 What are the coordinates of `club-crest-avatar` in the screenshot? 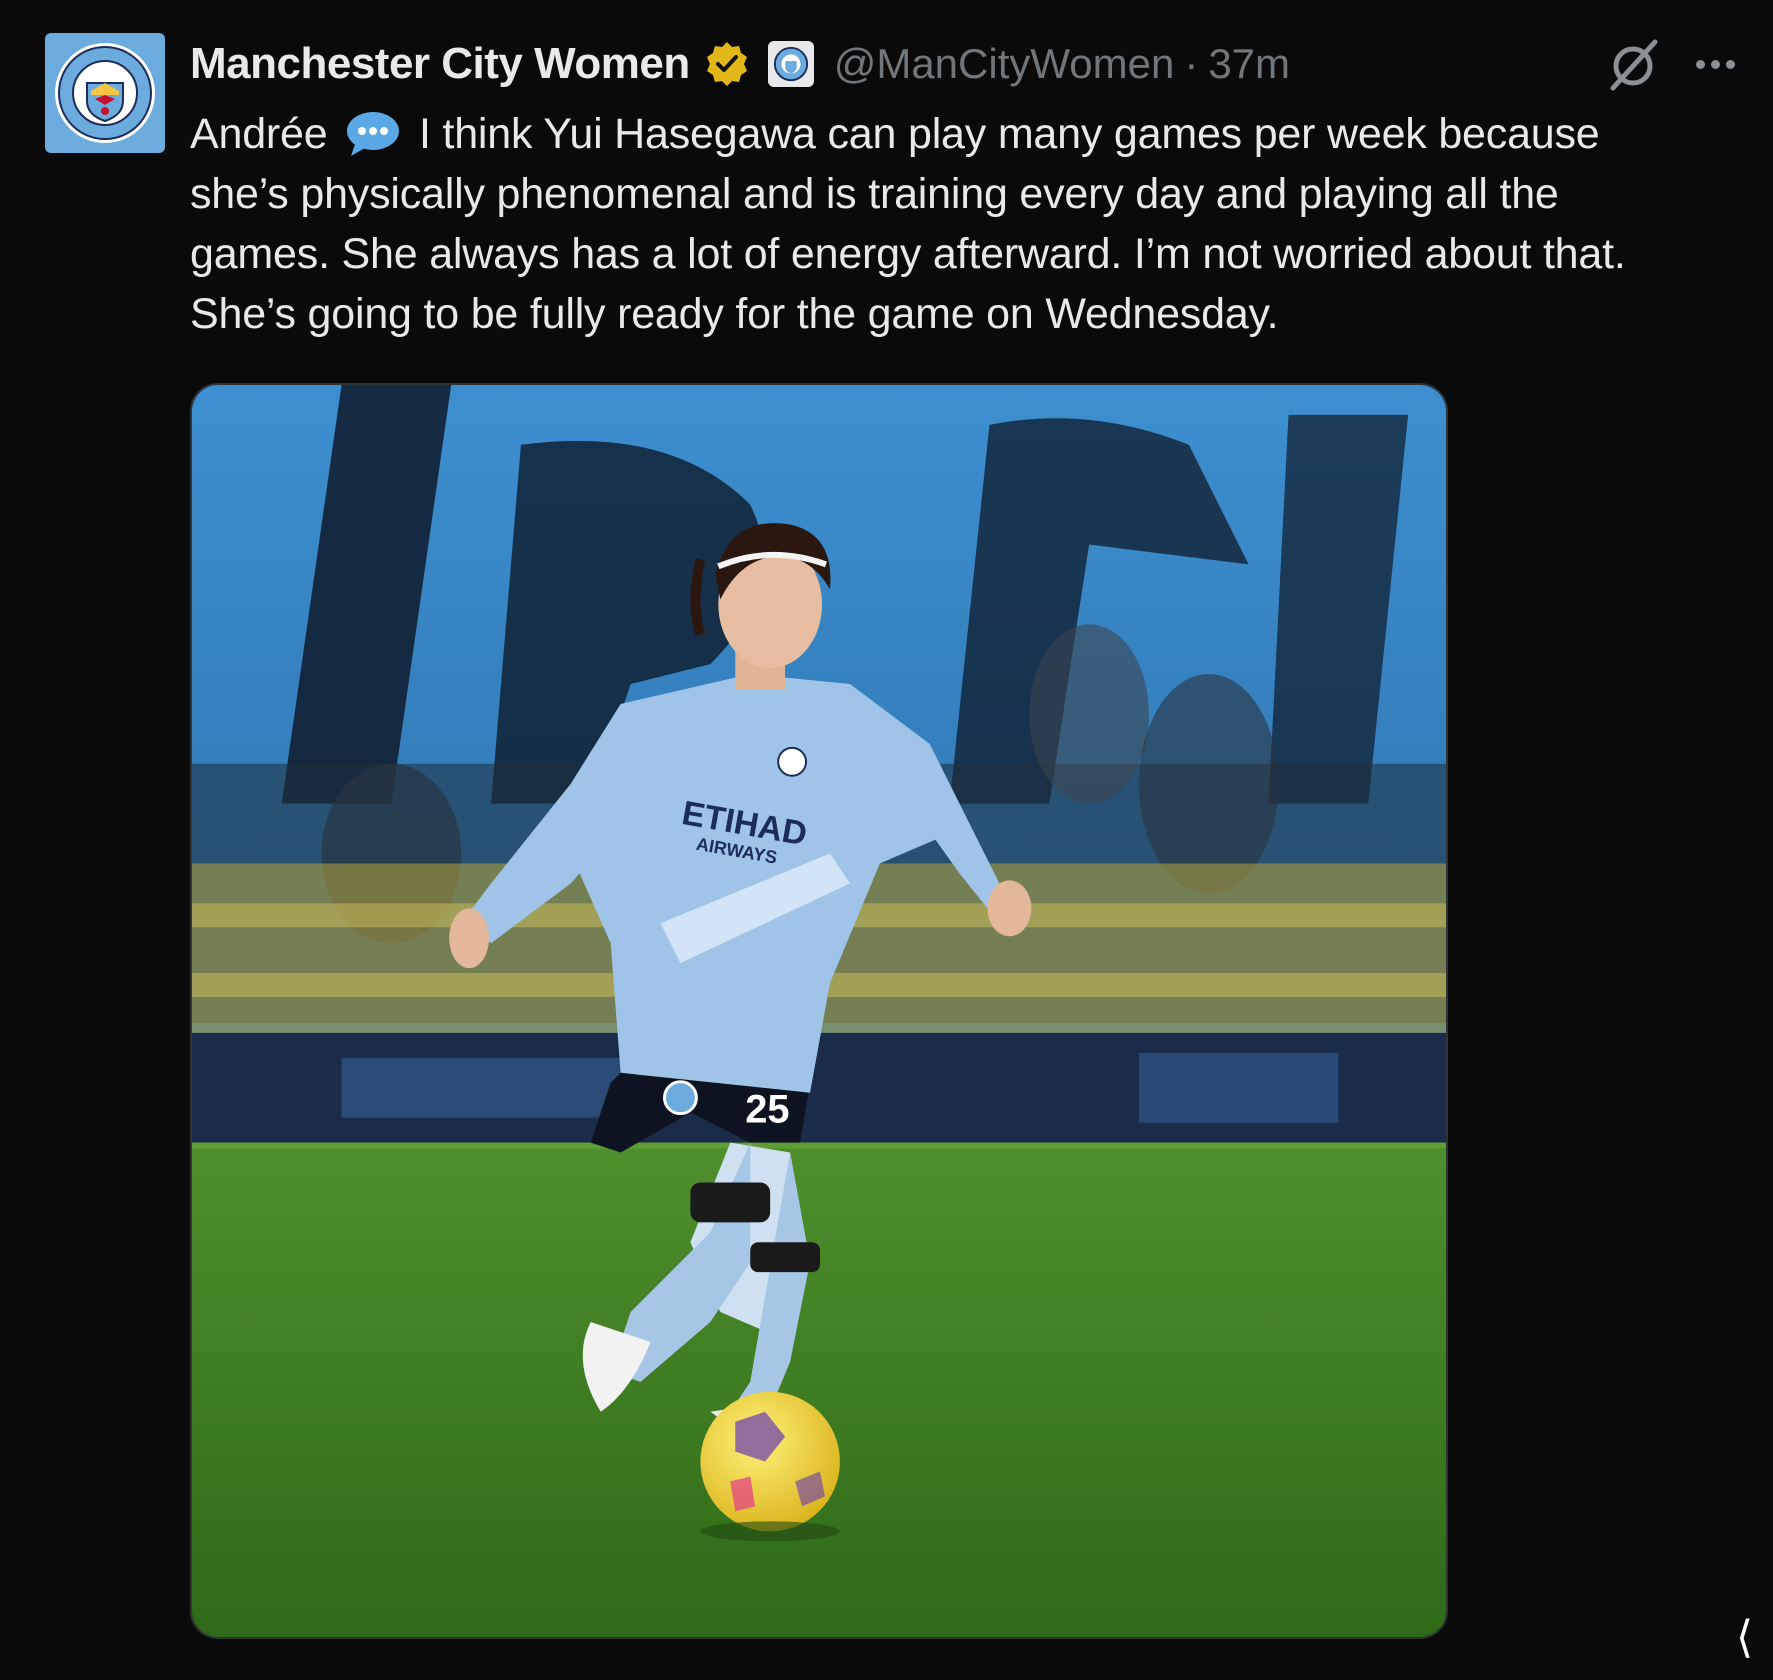 It's located at (105, 93).